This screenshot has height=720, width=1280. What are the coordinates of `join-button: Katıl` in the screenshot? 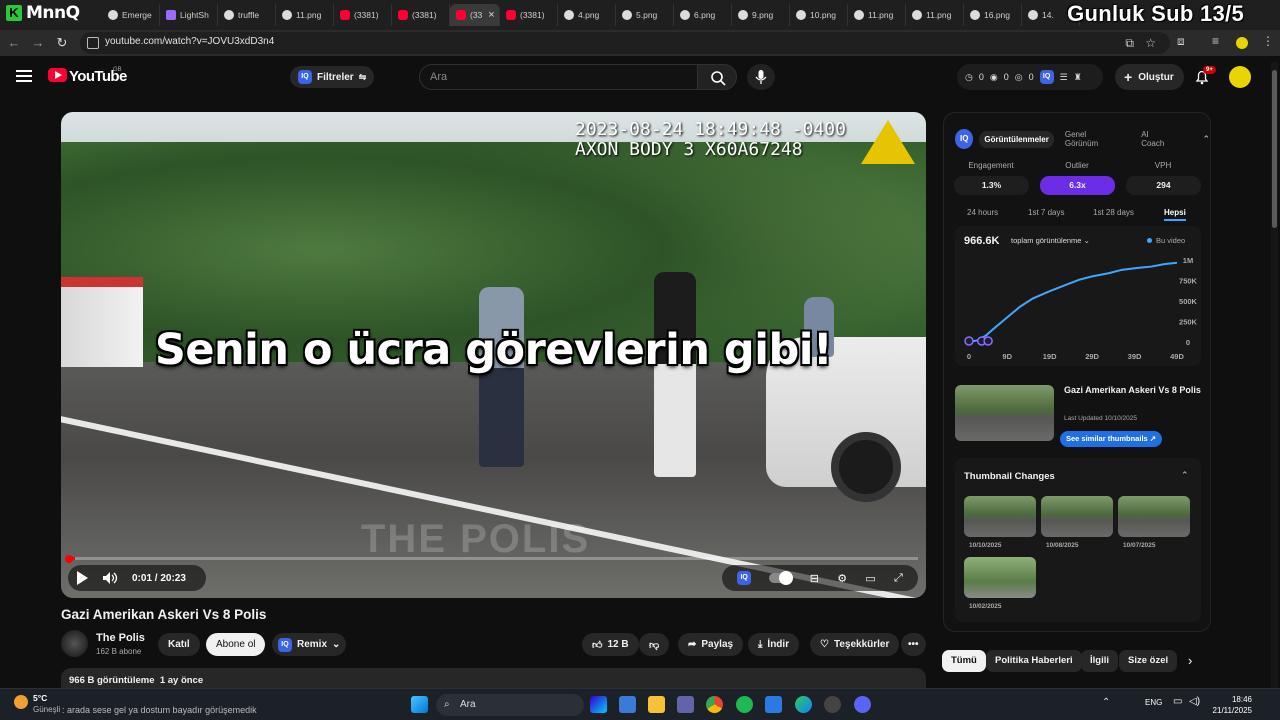 It's located at (179, 644).